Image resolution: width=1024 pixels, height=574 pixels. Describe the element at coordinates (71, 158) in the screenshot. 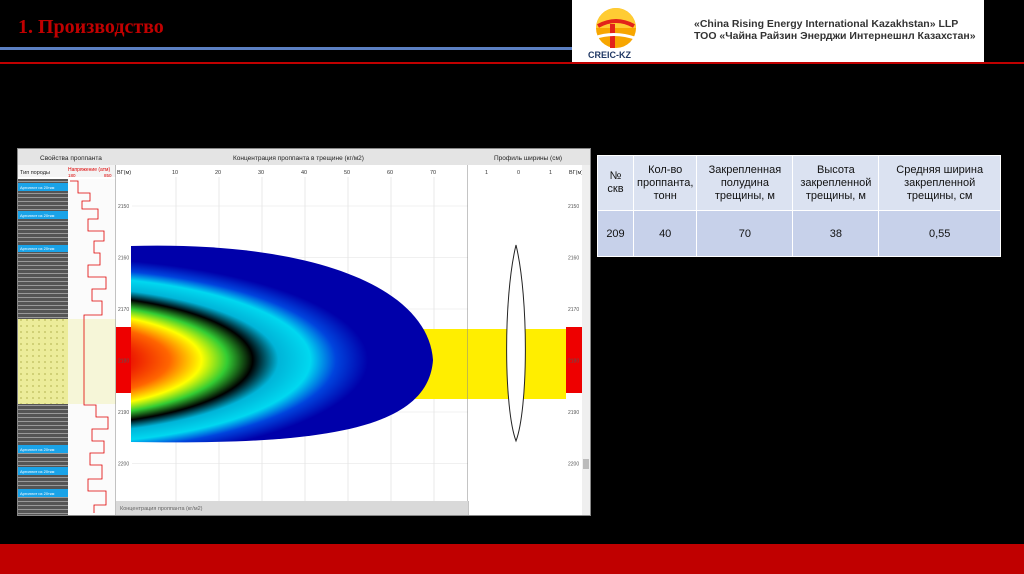

I see `proppant-properties-header: Свойства проппанта` at that location.